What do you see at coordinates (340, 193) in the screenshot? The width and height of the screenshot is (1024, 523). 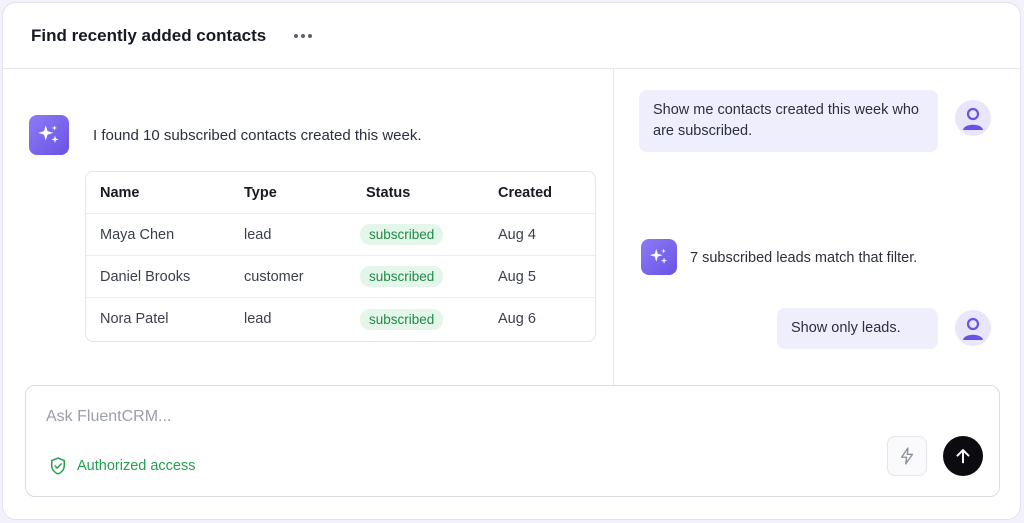 I see `table-header-row: Name Type Status Created` at bounding box center [340, 193].